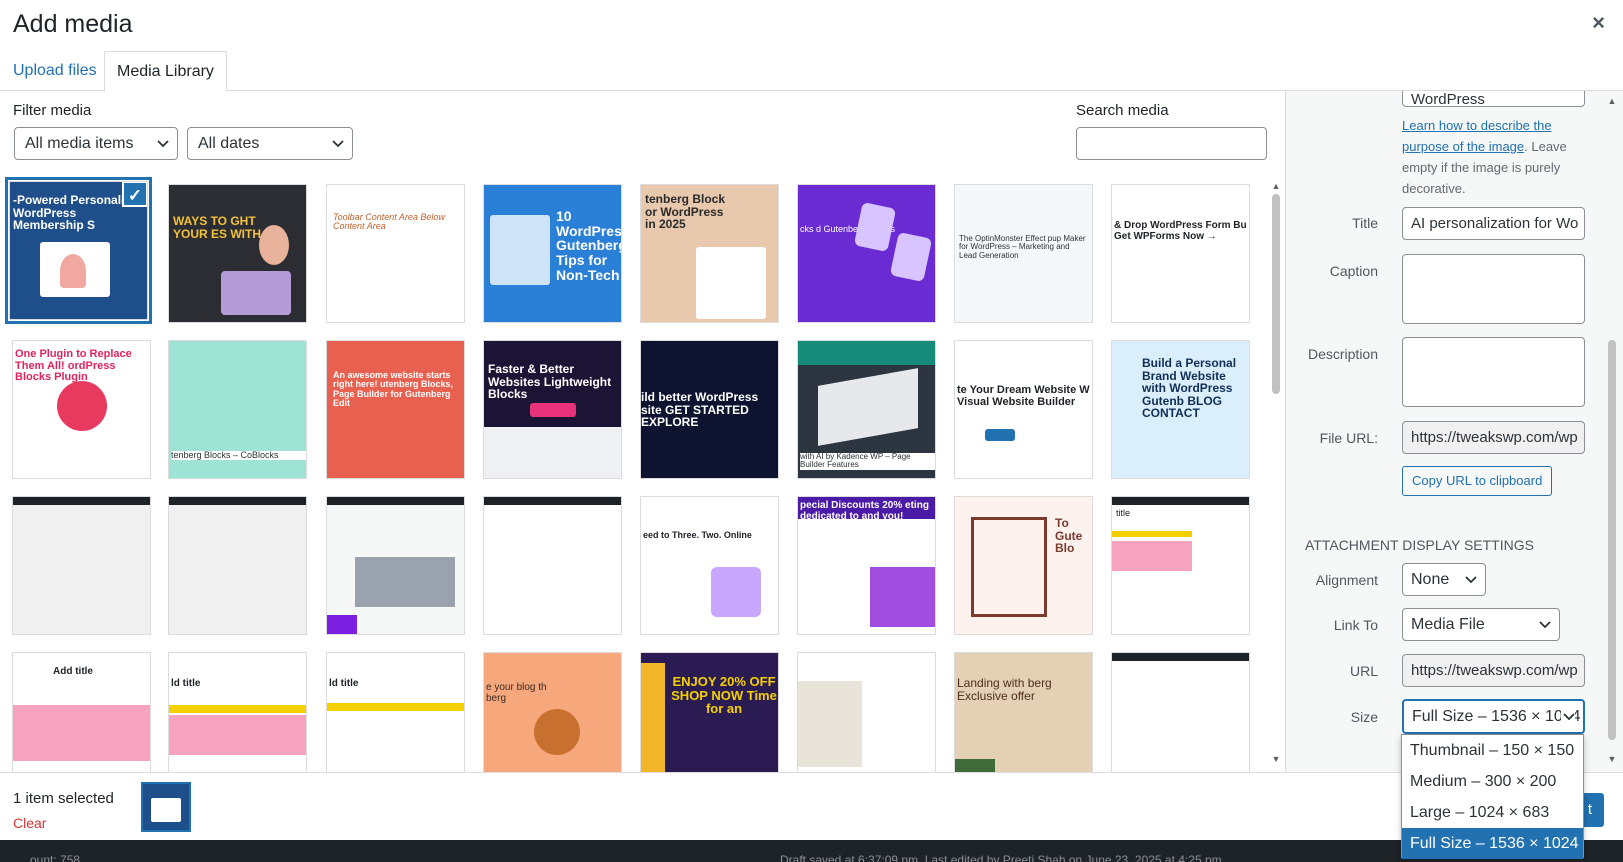 This screenshot has height=862, width=1623. I want to click on thumbnail-text: Landing with berg Exclusive offer, so click(1004, 689).